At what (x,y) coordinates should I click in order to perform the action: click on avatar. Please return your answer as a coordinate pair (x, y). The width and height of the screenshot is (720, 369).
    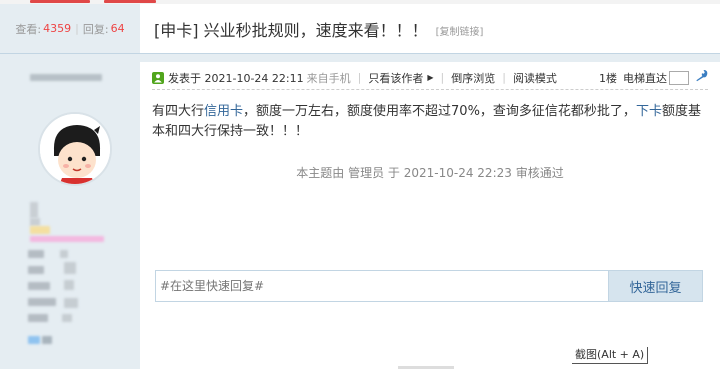
    Looking at the image, I should click on (75, 149).